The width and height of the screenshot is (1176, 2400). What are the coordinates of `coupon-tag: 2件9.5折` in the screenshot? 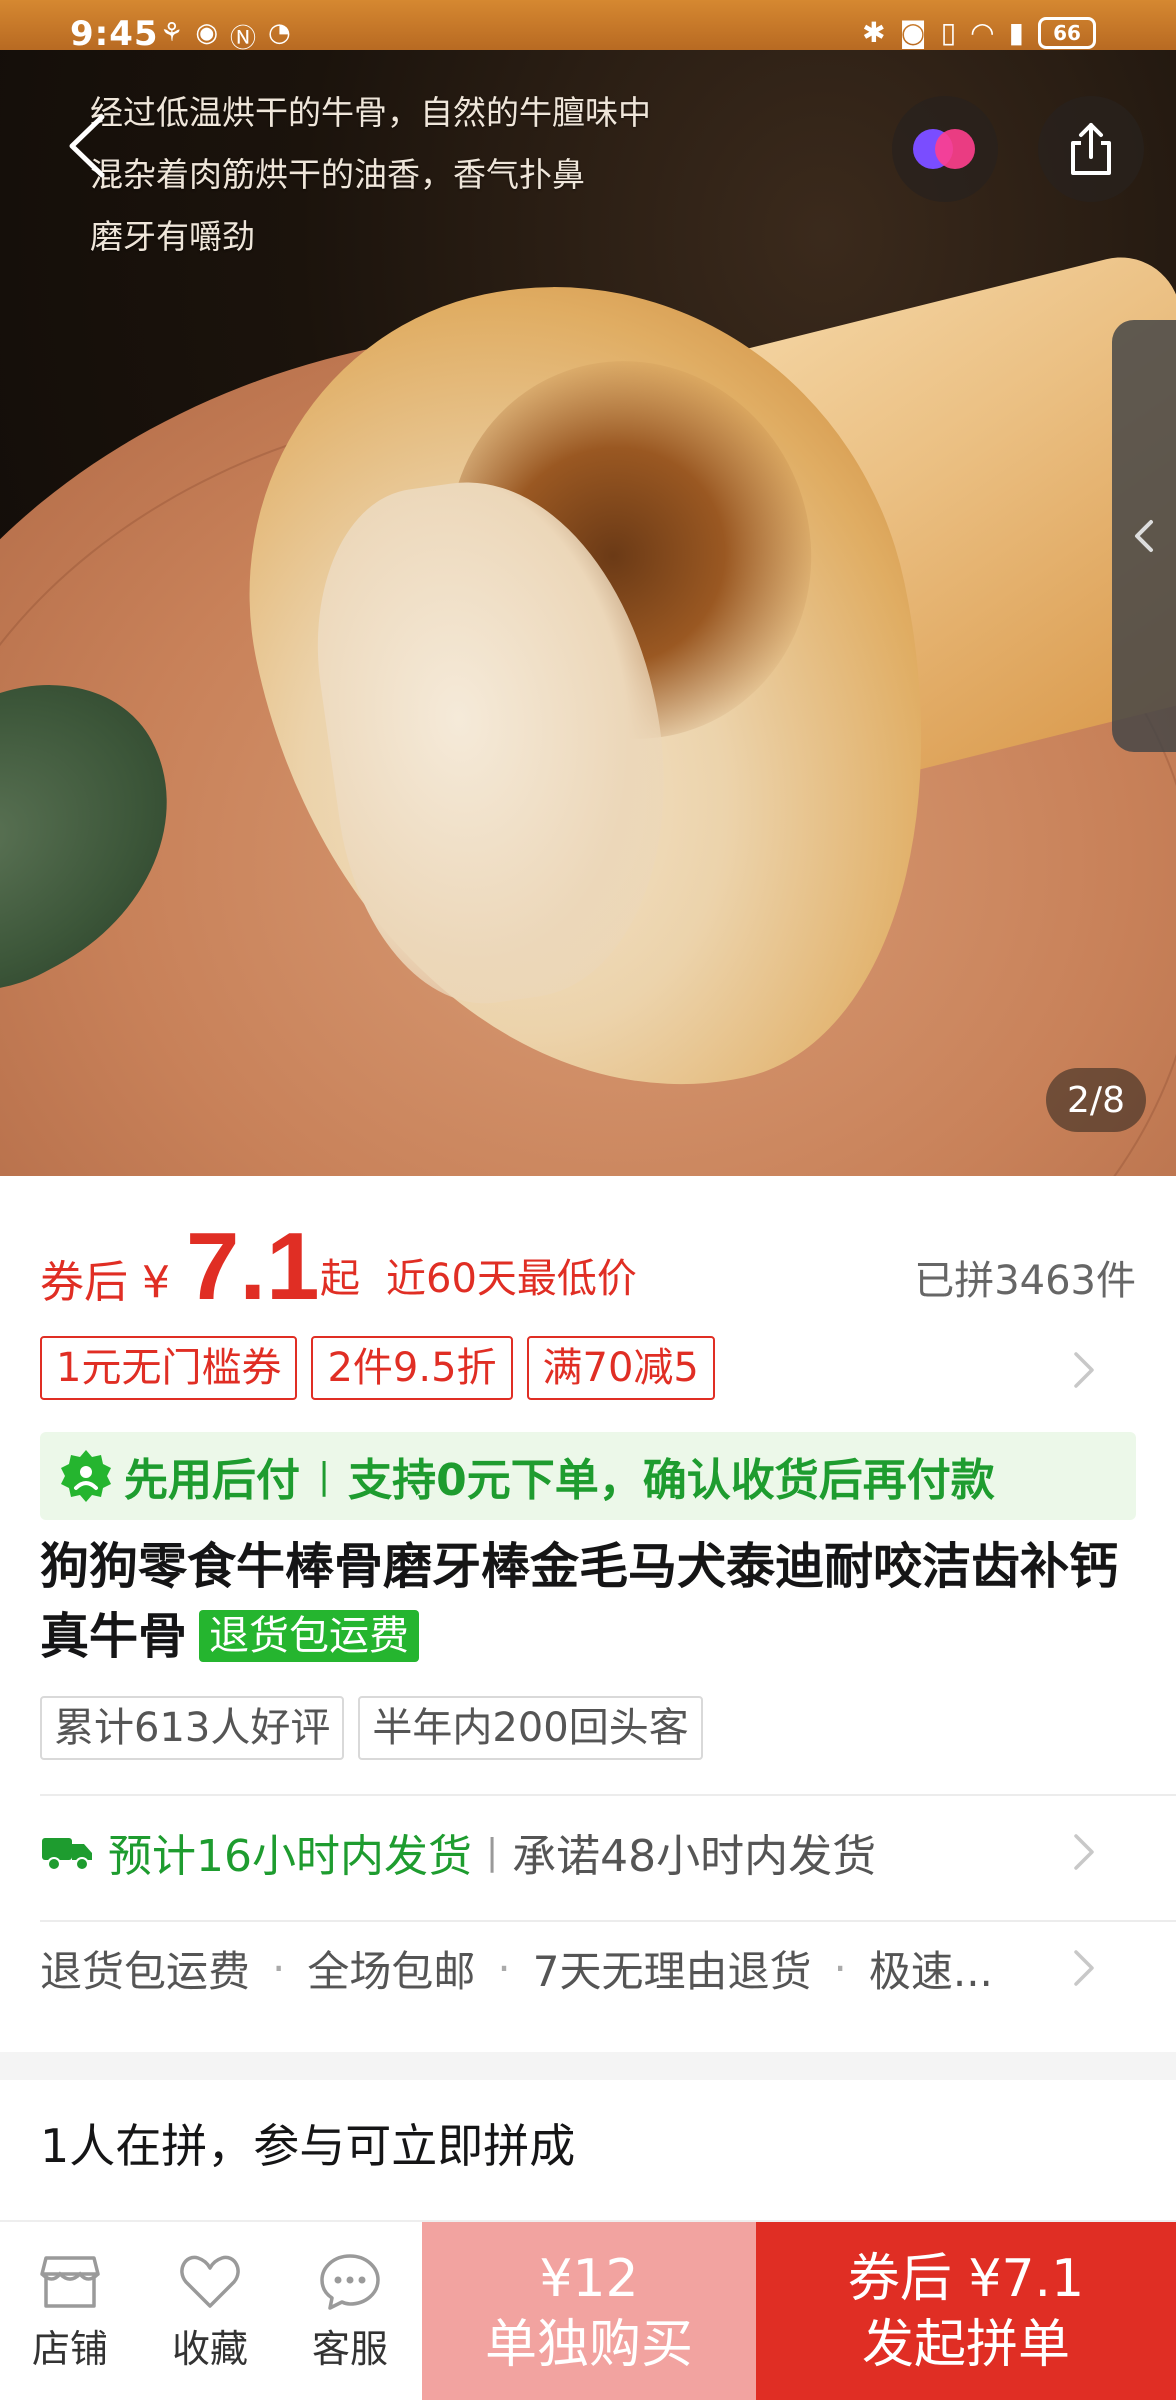 It's located at (412, 1368).